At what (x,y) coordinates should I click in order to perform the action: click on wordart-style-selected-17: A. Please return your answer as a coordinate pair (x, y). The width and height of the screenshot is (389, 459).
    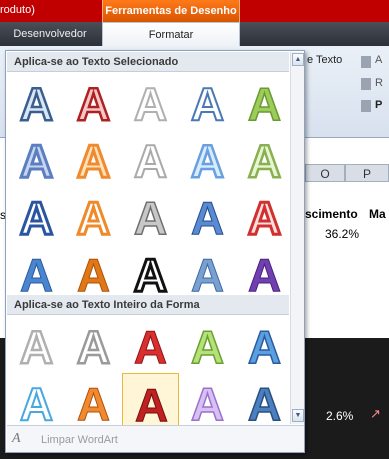
    Looking at the image, I should click on (93, 273).